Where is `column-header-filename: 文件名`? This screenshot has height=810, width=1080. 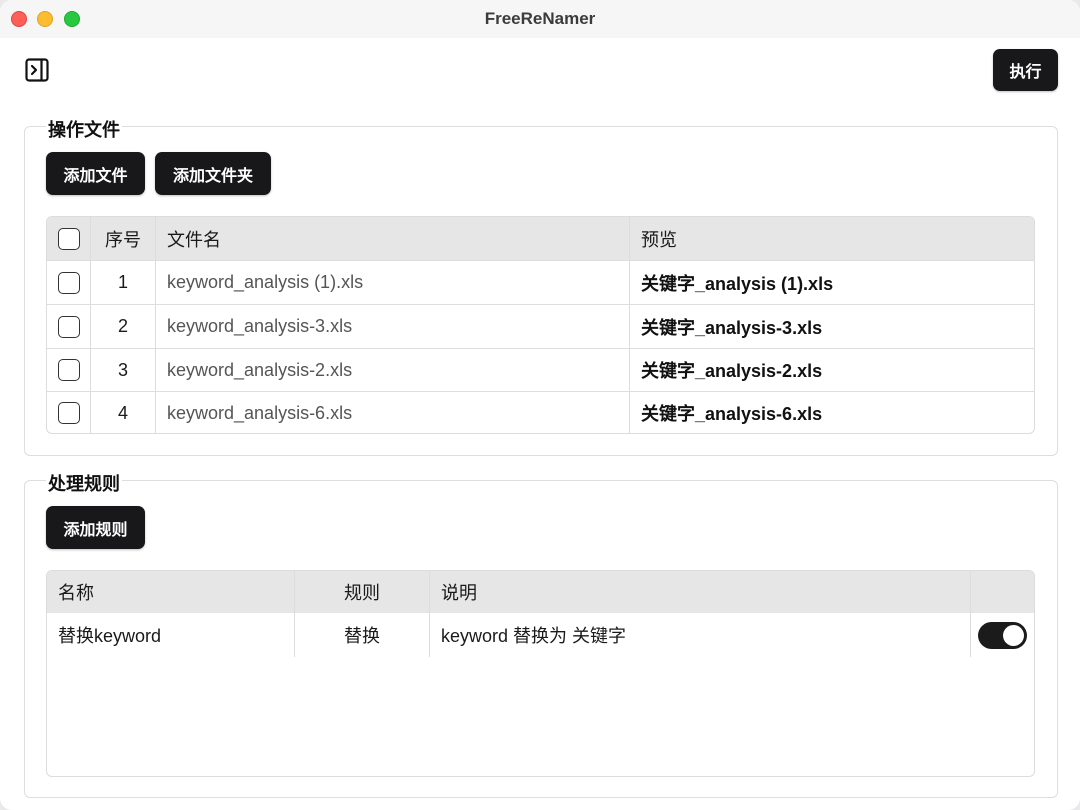 column-header-filename: 文件名 is located at coordinates (393, 238).